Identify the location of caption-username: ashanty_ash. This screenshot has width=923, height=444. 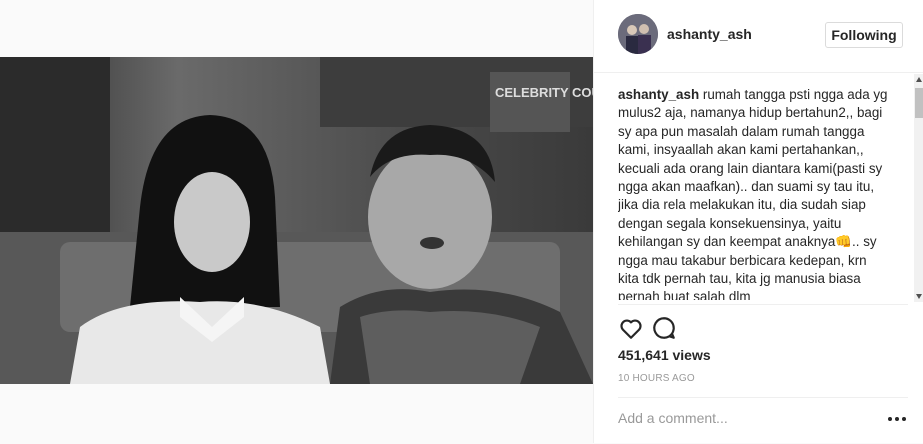
(658, 94).